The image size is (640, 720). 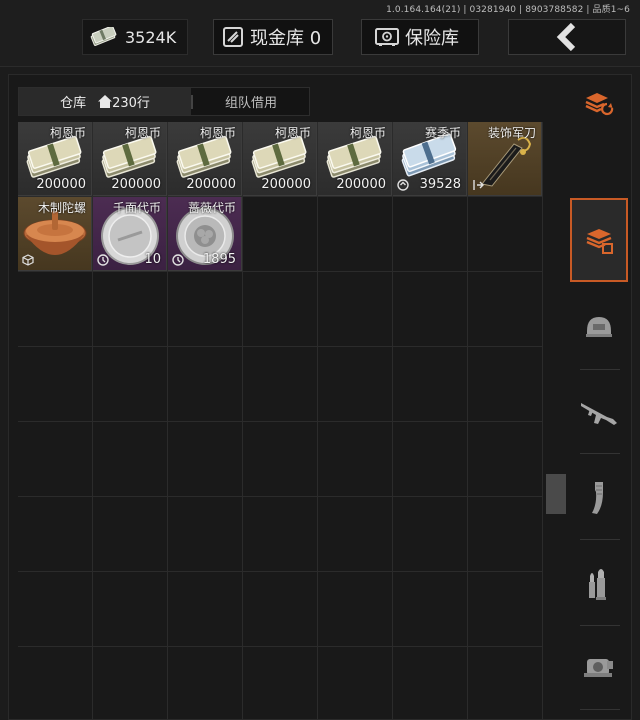 I want to click on item-rose-token: 蔷薇代币 1895, so click(x=205, y=234).